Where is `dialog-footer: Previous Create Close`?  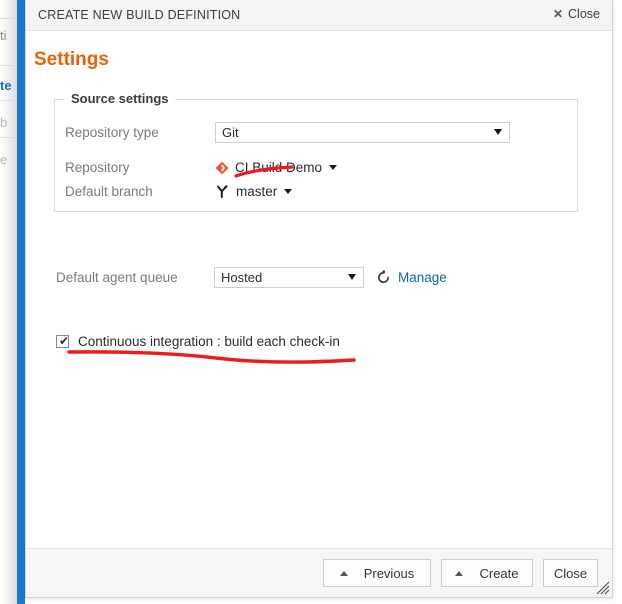 dialog-footer: Previous Create Close is located at coordinates (319, 572).